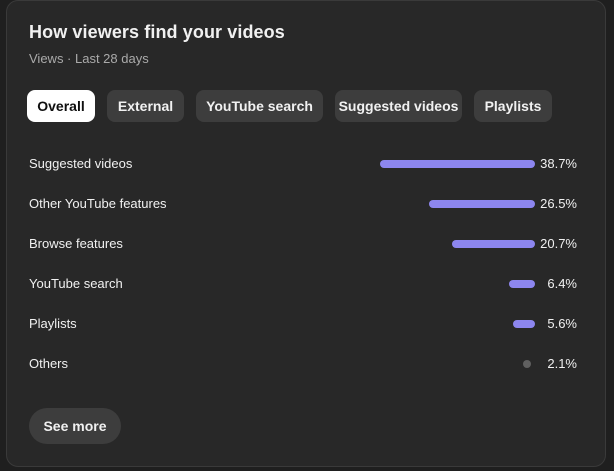  What do you see at coordinates (562, 283) in the screenshot?
I see `source-percentage: 6.4%` at bounding box center [562, 283].